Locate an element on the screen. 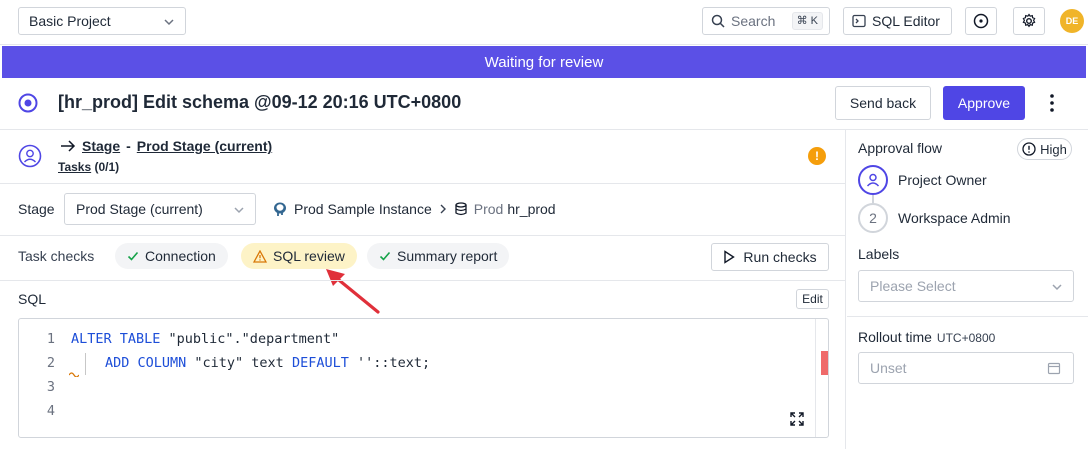 This screenshot has width=1088, height=449. tasks-link: Tasks (0/1) is located at coordinates (88, 167).